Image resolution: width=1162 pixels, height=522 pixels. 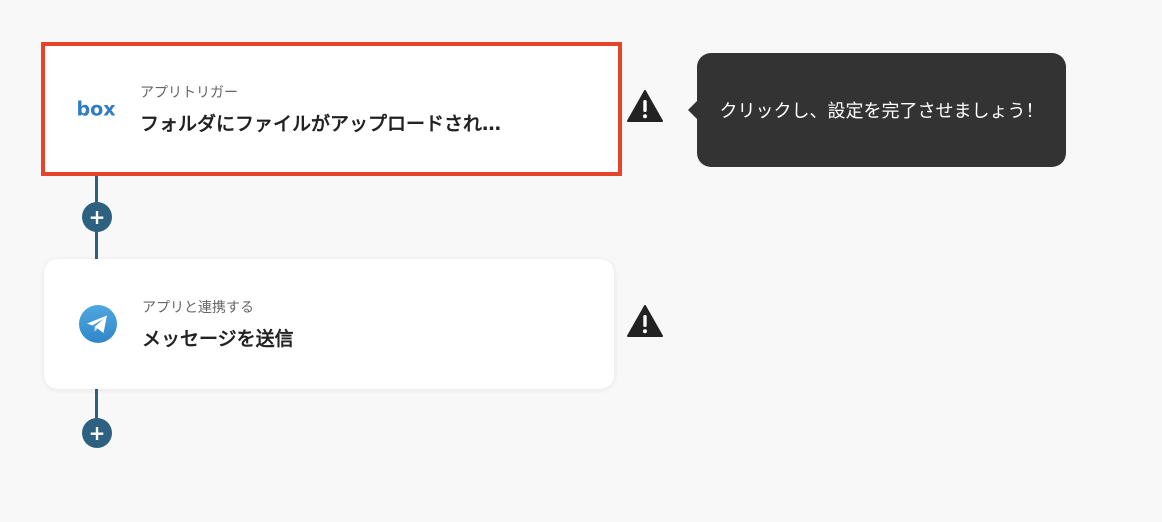 I want to click on tooltip-arrow, so click(x=692, y=110).